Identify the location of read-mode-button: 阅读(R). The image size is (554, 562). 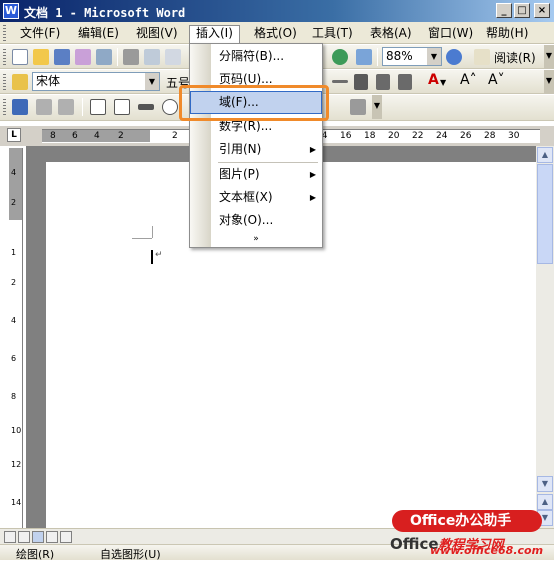
(515, 57).